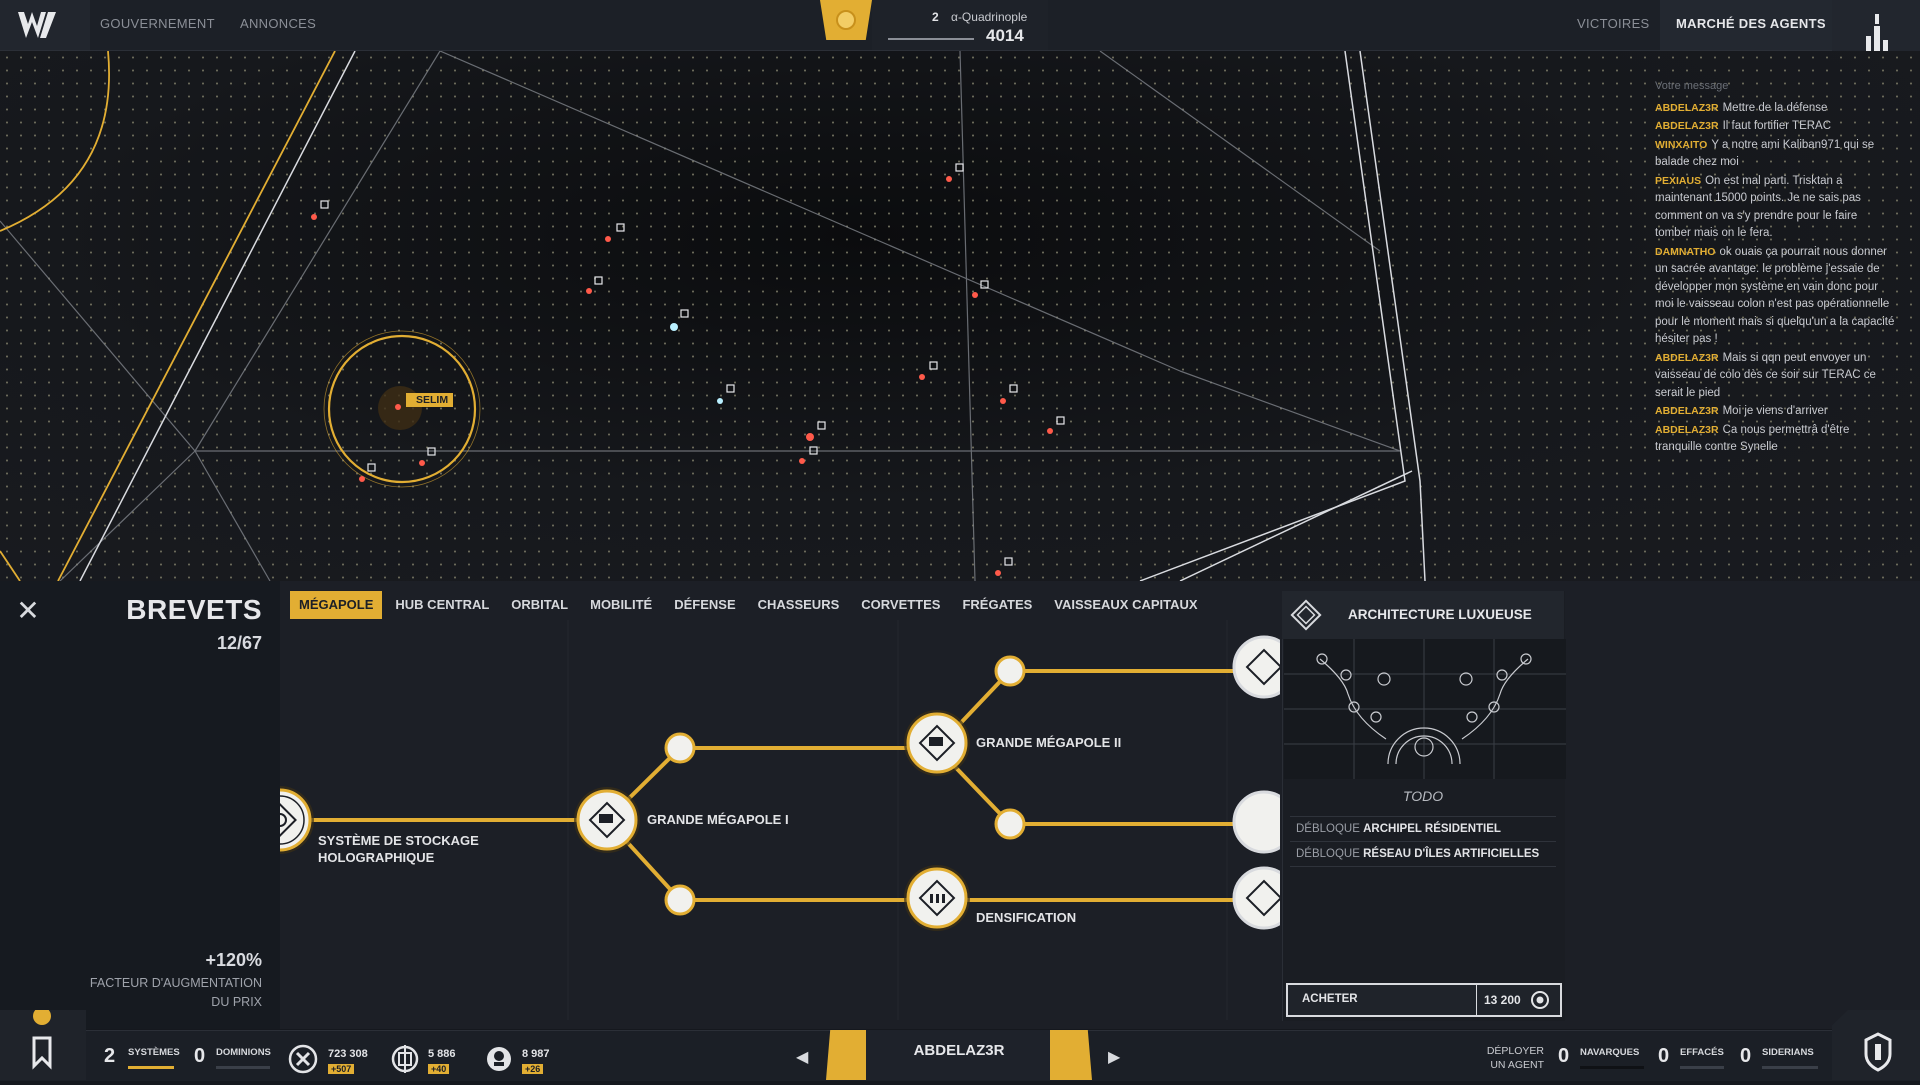 Image resolution: width=1920 pixels, height=1085 pixels. What do you see at coordinates (1256, 898) in the screenshot?
I see `node-edge-c` at bounding box center [1256, 898].